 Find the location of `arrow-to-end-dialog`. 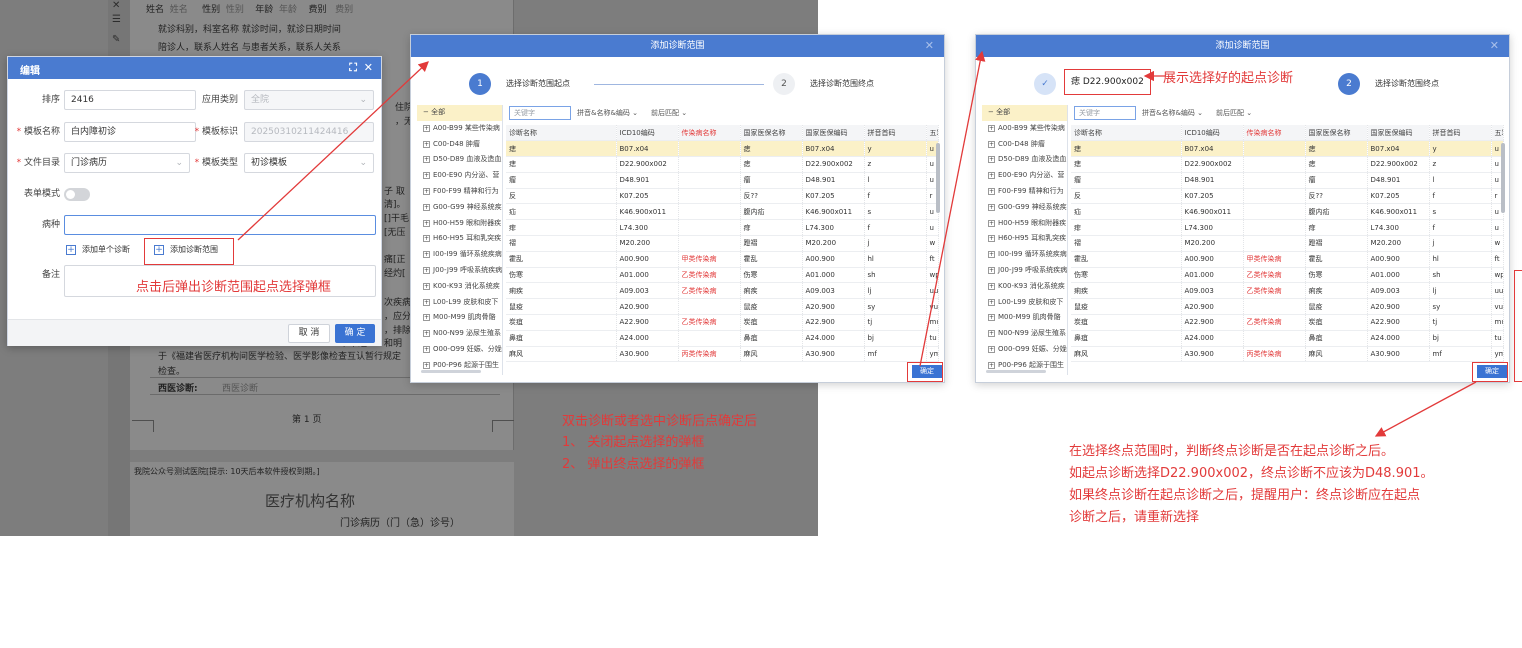

arrow-to-end-dialog is located at coordinates (952, 208).